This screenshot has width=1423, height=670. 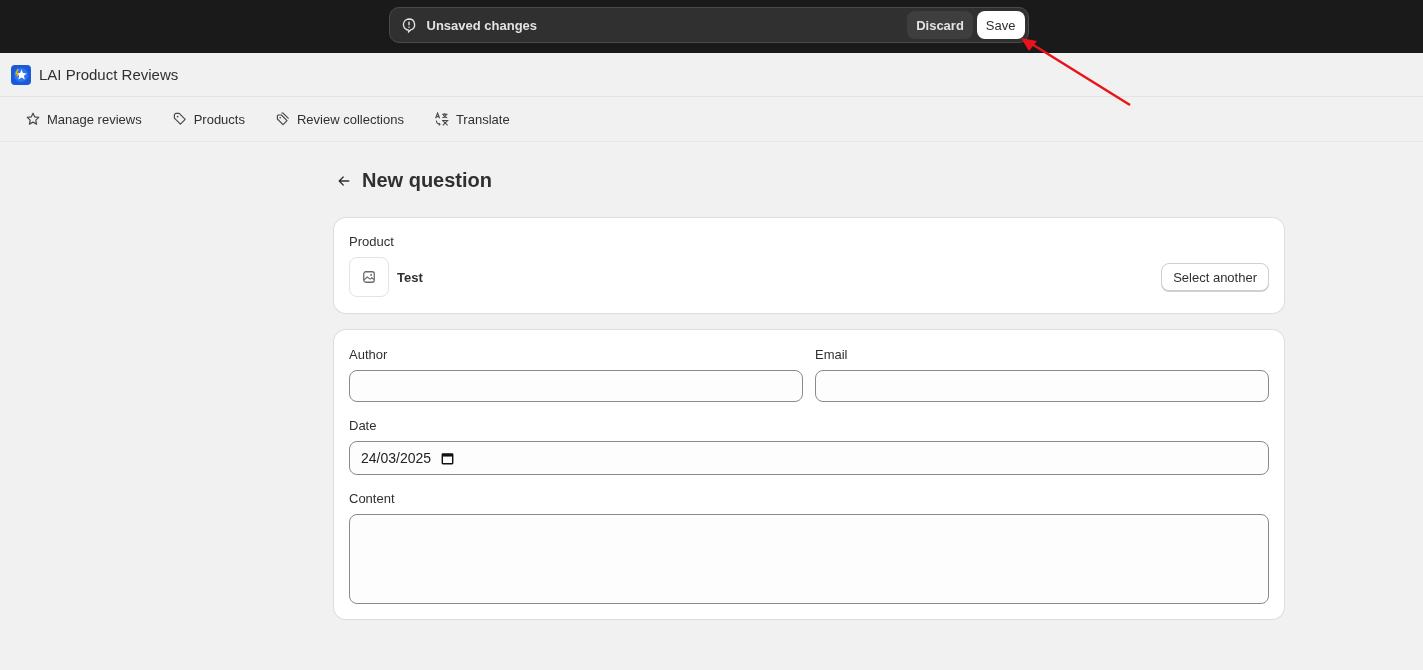 What do you see at coordinates (33, 119) in the screenshot?
I see `star-icon` at bounding box center [33, 119].